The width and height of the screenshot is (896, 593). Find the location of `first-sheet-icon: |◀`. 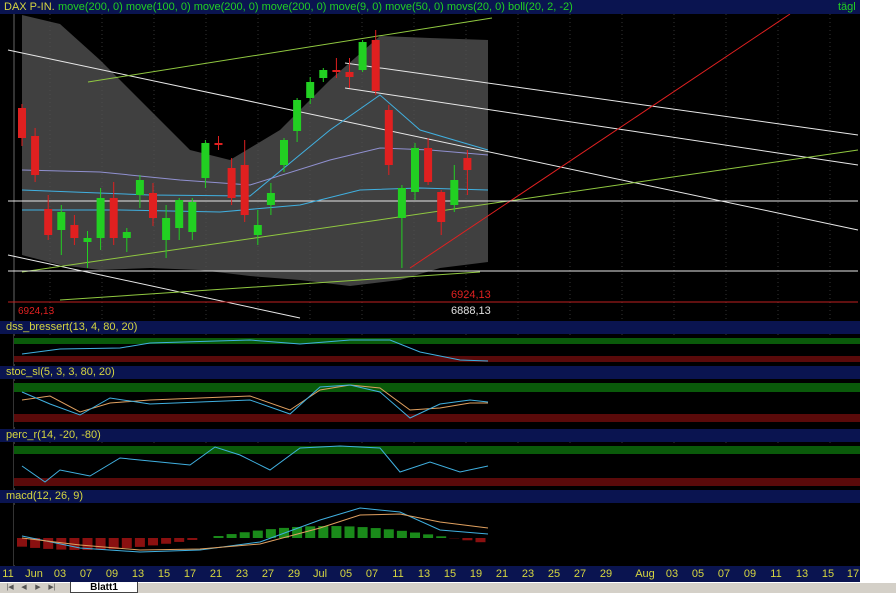

first-sheet-icon: |◀ is located at coordinates (10, 587).